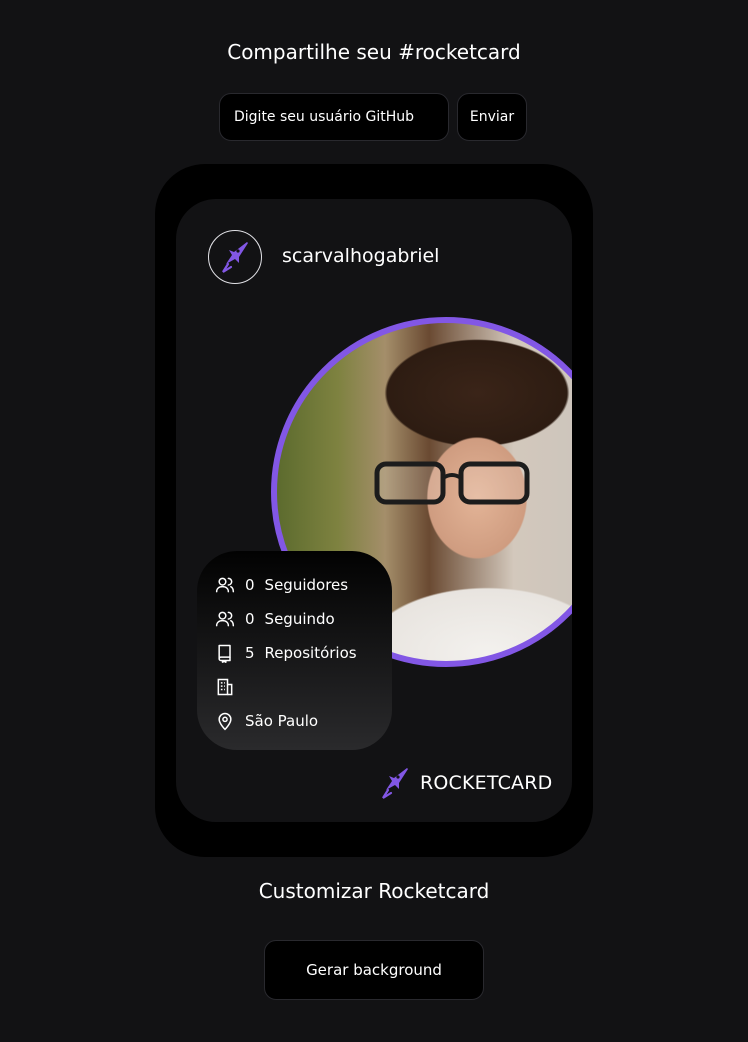 This screenshot has height=1042, width=748. Describe the element at coordinates (225, 721) in the screenshot. I see `map-pin-icon` at that location.